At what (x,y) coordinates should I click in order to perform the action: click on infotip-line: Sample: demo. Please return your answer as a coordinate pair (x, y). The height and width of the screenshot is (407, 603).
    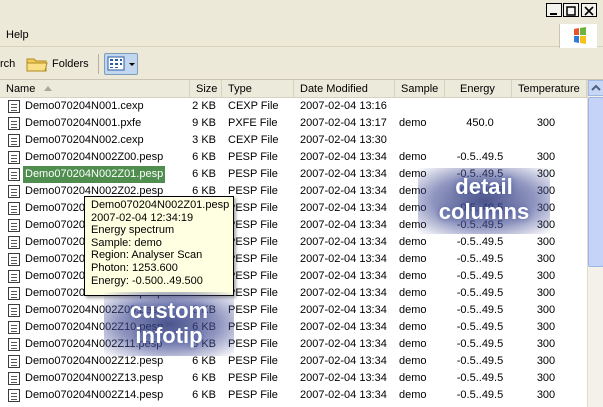
    Looking at the image, I should click on (126, 242).